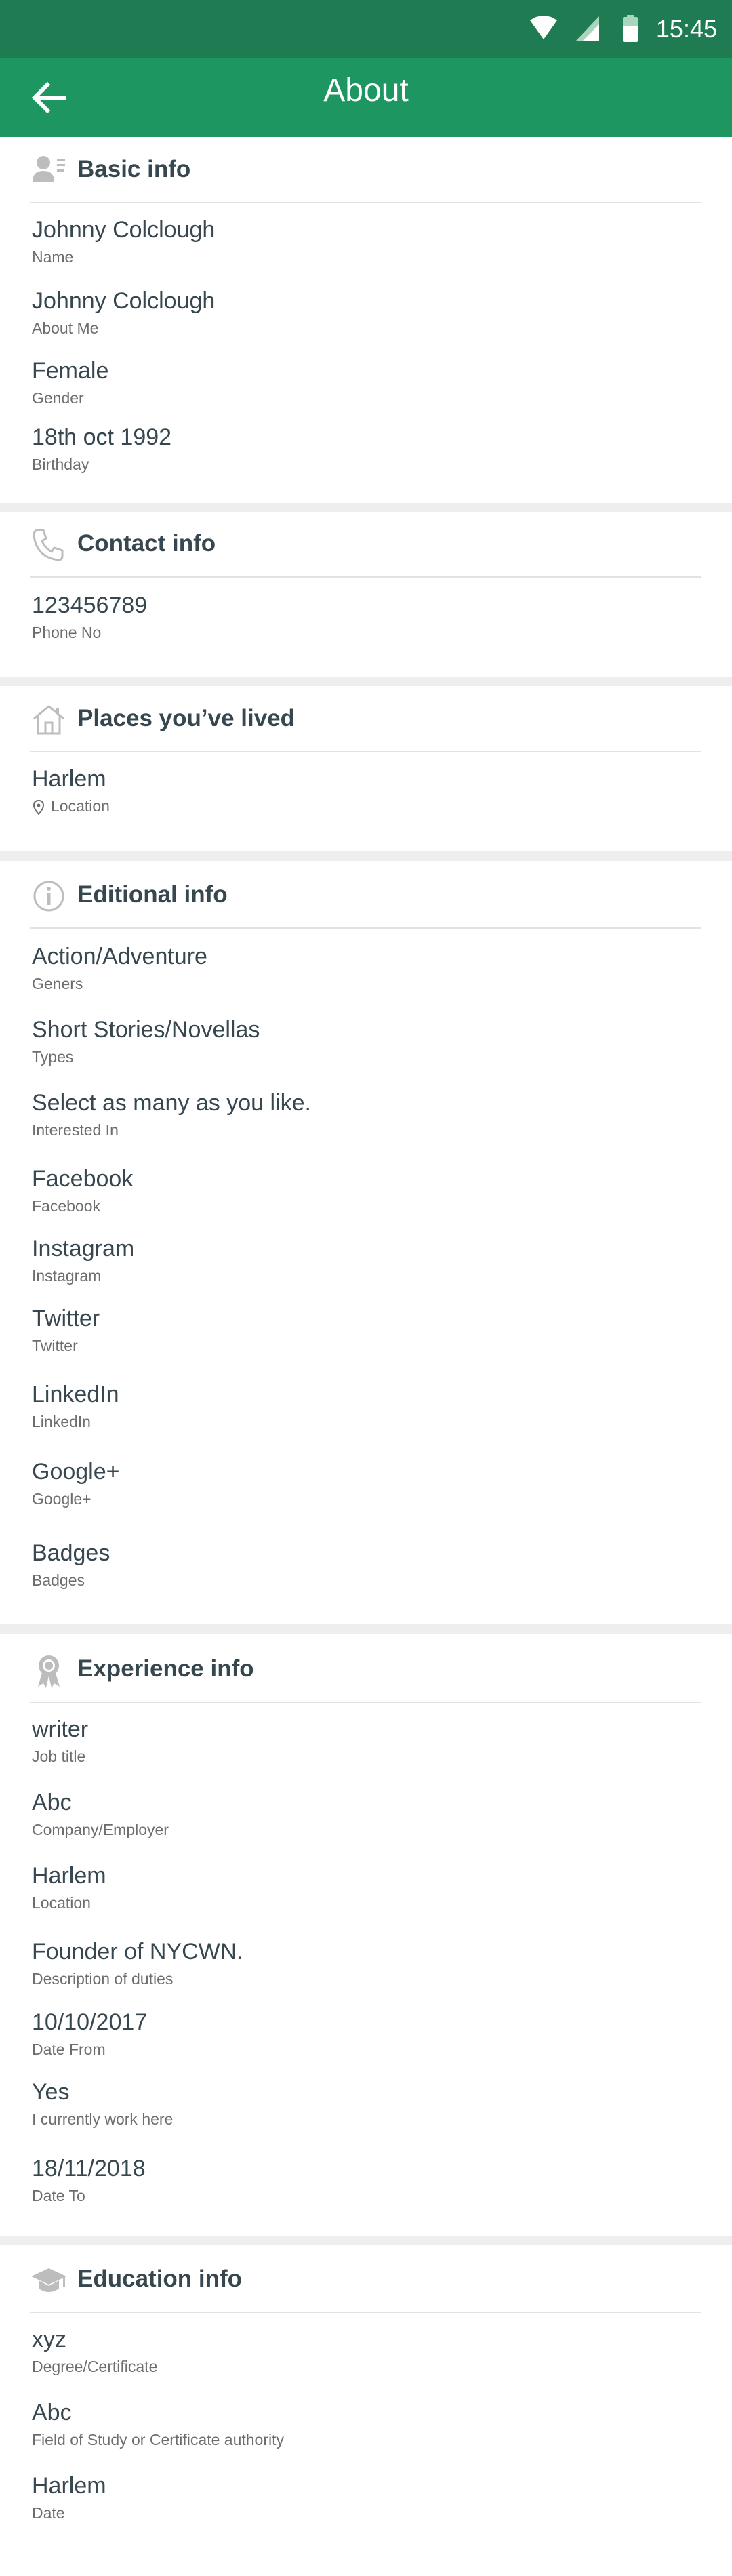 The width and height of the screenshot is (732, 2576). What do you see at coordinates (95, 2366) in the screenshot?
I see `field-label: Degree/Certificate` at bounding box center [95, 2366].